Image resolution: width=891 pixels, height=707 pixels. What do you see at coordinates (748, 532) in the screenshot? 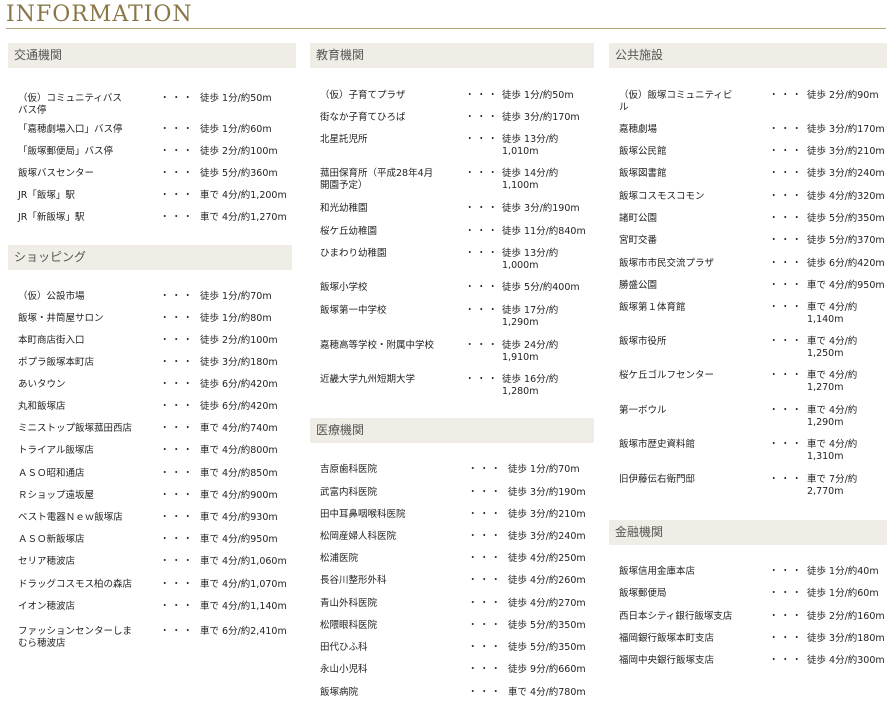
I see `section-heading: 金融機関` at bounding box center [748, 532].